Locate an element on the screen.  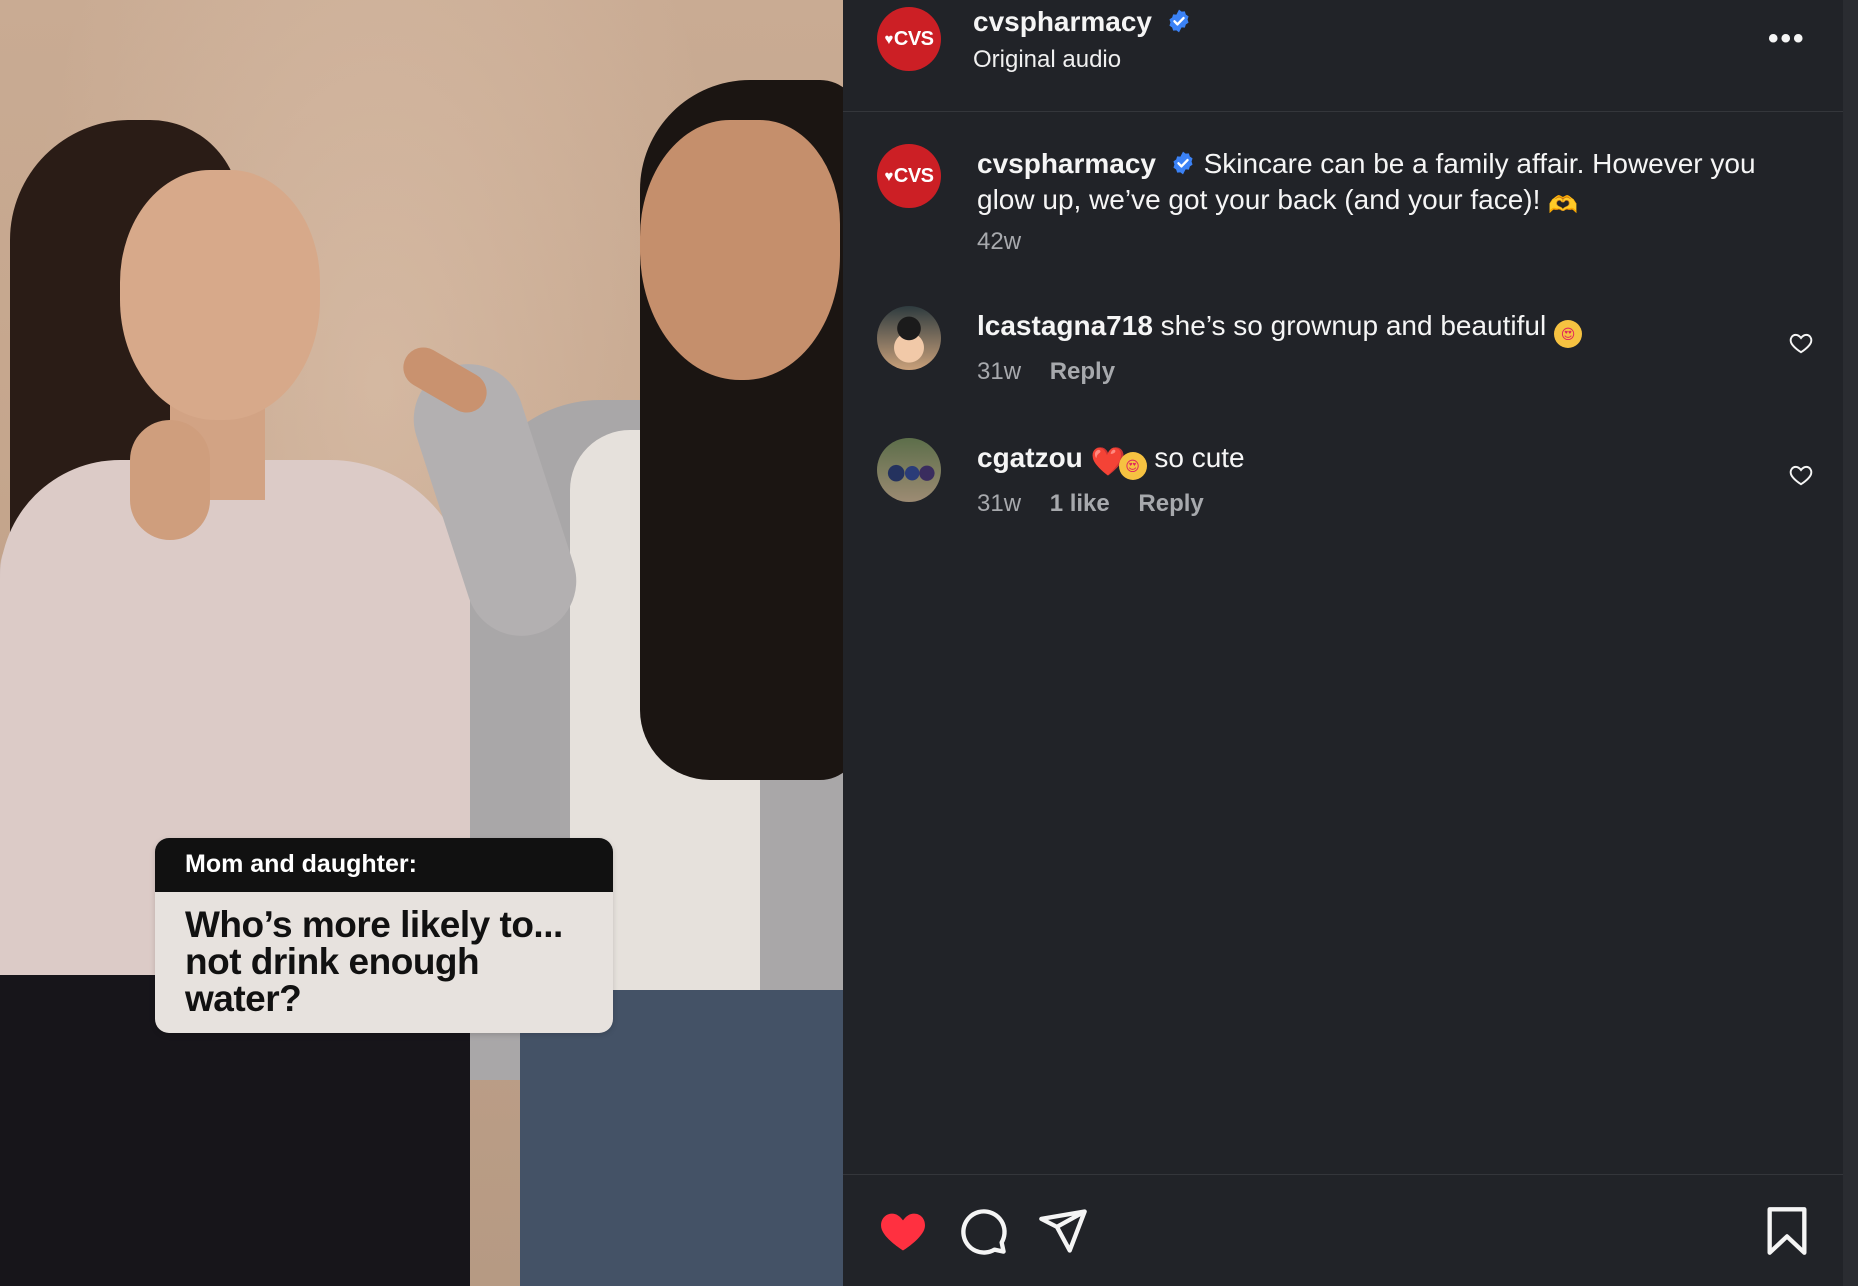
header-username: cvspharmacy is located at coordinates (1082, 22).